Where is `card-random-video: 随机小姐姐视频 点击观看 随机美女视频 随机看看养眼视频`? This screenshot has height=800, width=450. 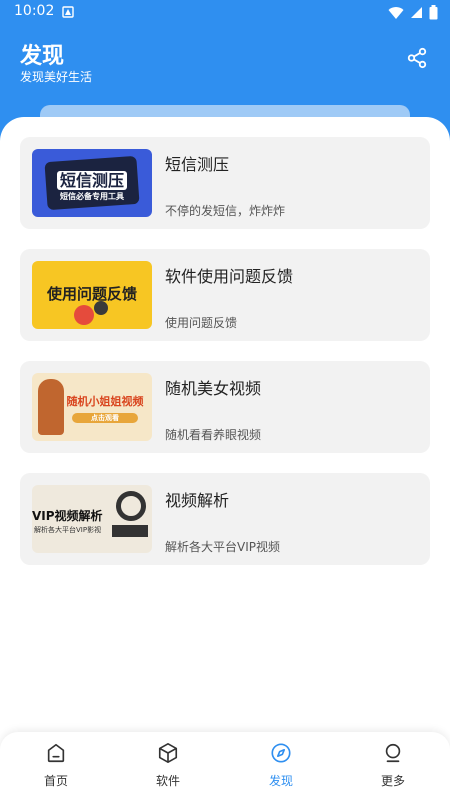 card-random-video: 随机小姐姐视频 点击观看 随机美女视频 随机看看养眼视频 is located at coordinates (225, 407).